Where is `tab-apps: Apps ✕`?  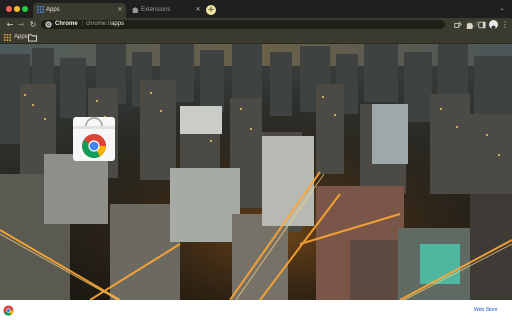
tab-apps: Apps ✕ is located at coordinates (79, 10).